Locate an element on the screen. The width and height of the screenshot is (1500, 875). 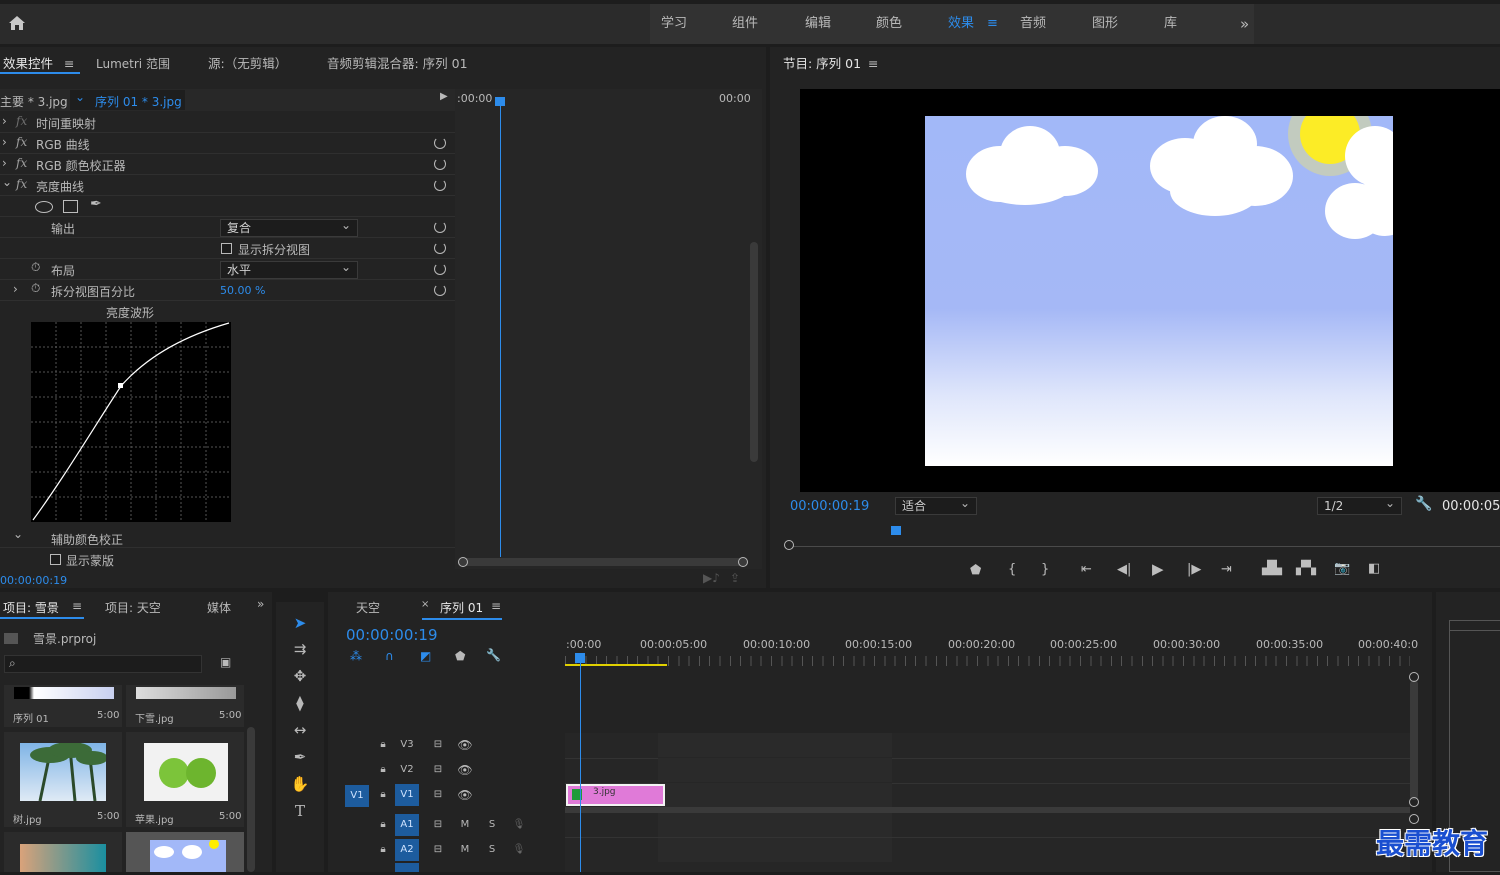
track-target-a3 is located at coordinates (407, 867).